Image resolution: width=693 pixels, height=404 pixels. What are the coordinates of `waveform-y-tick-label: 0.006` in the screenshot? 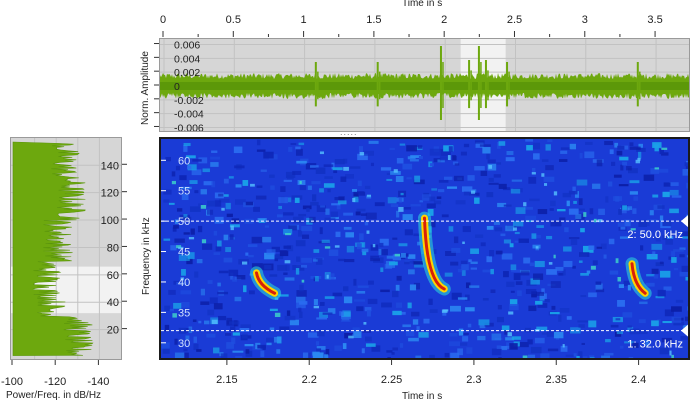 It's located at (187, 46).